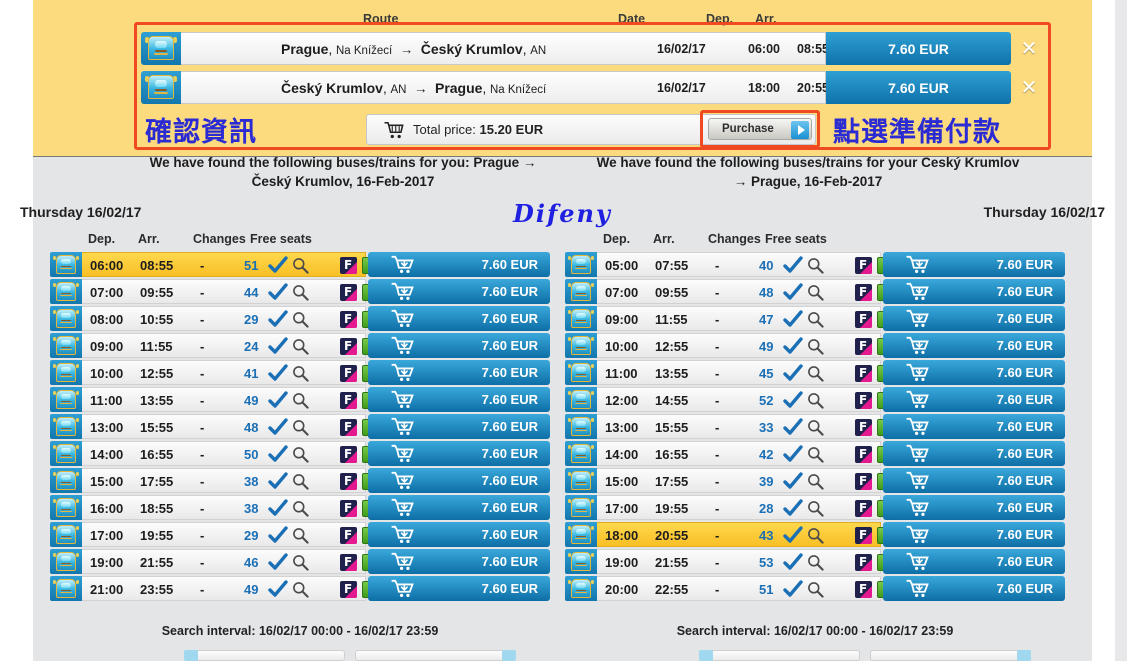 The height and width of the screenshot is (661, 1127). I want to click on table-row: 12:0014:55-52Fi7.60 EUR, so click(815, 399).